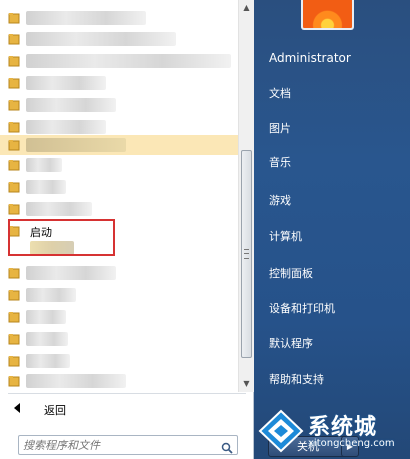 Image resolution: width=410 pixels, height=459 pixels. I want to click on menu-item-pictures: 图片, so click(332, 129).